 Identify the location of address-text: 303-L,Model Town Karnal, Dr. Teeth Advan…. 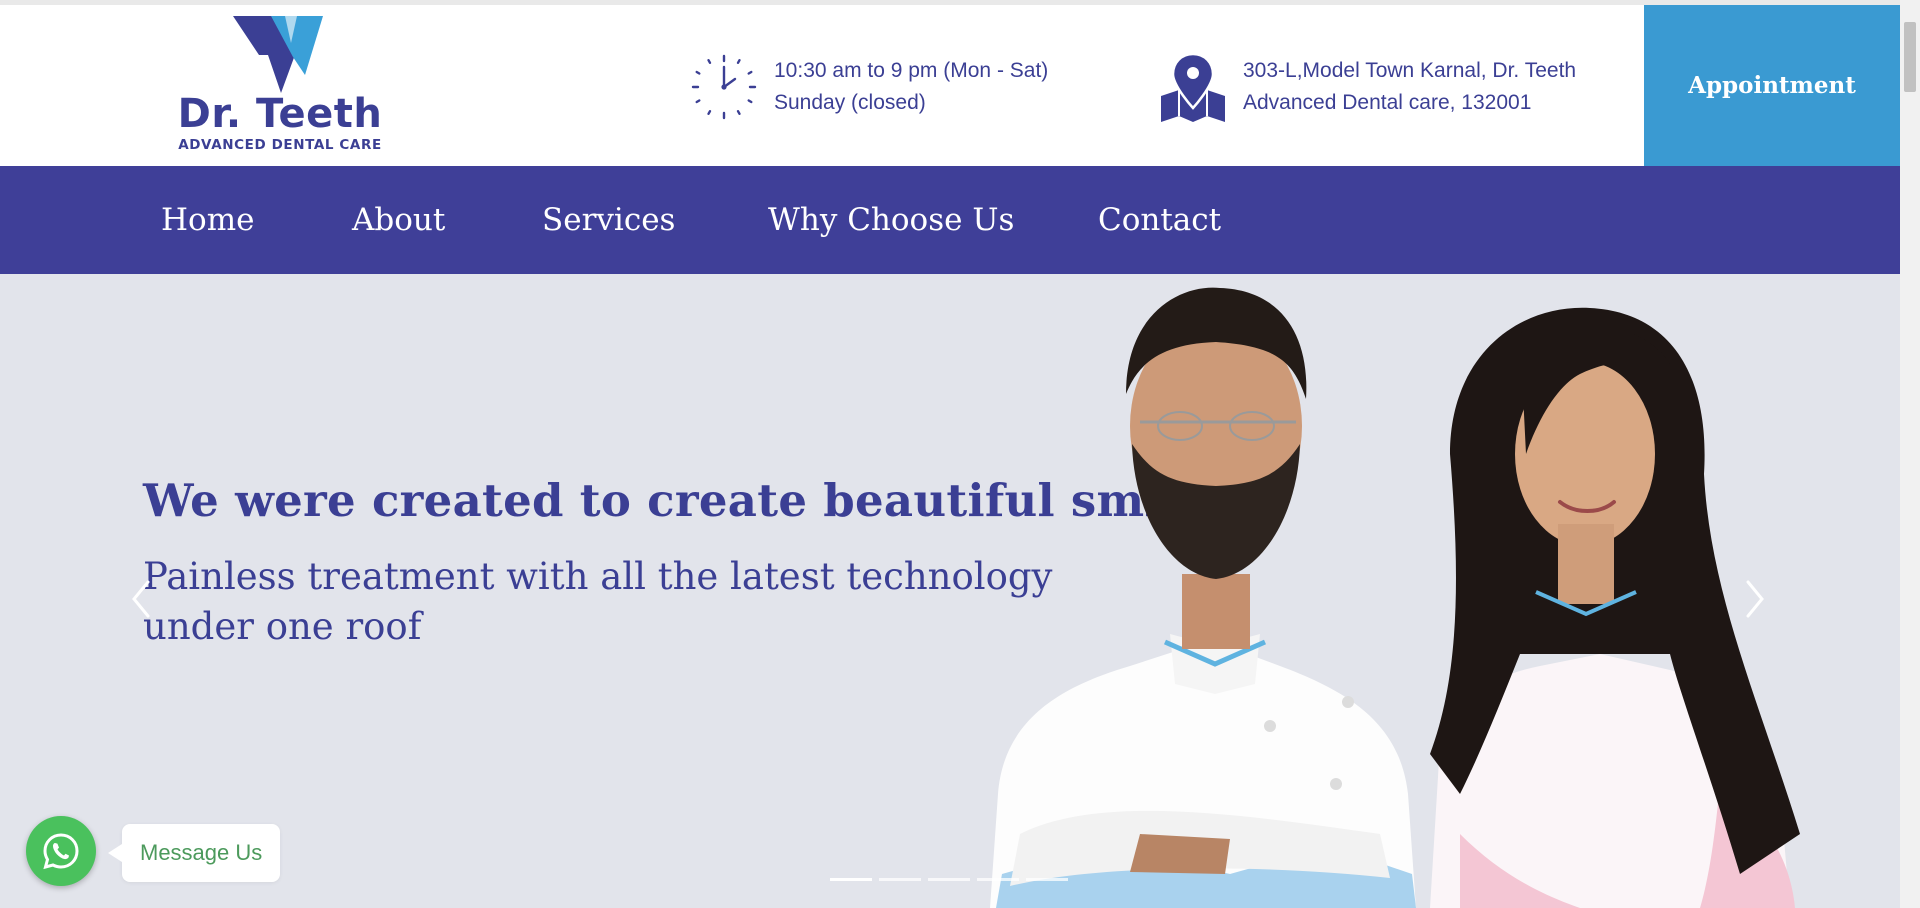
(1409, 87).